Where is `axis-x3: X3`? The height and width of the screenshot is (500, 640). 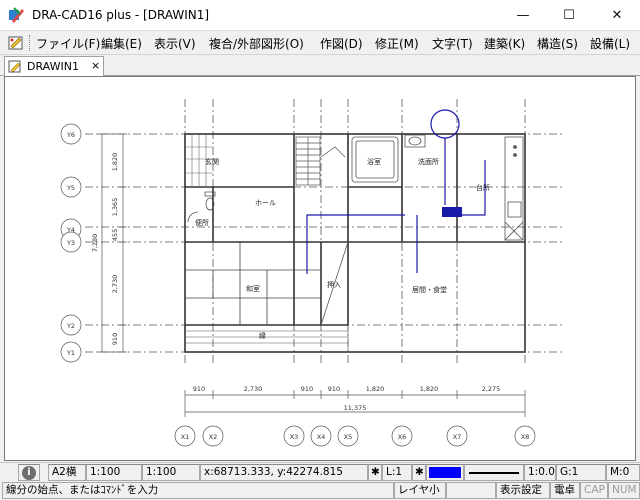
axis-x3: X3 is located at coordinates (294, 437).